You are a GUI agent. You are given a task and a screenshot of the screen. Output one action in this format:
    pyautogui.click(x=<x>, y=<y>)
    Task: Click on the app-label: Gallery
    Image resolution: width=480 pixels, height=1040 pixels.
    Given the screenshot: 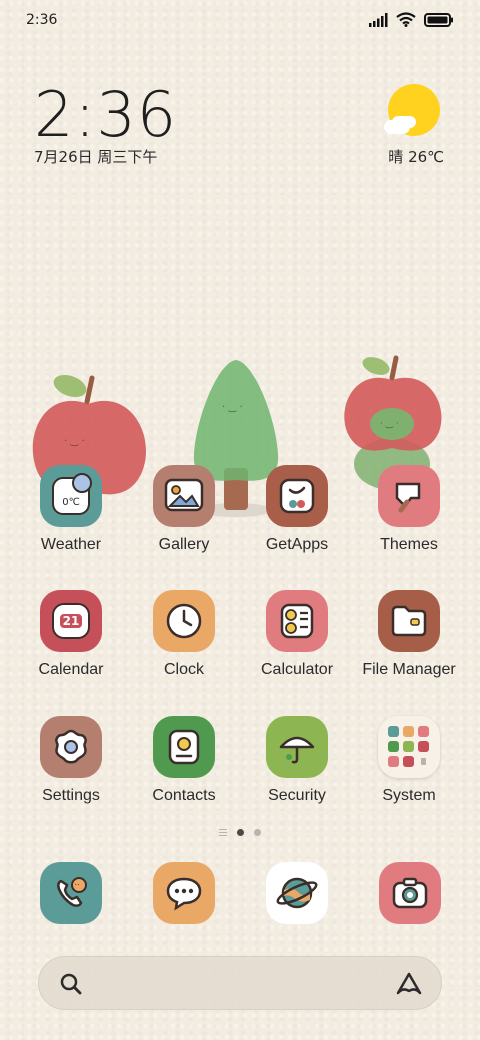 What is the action you would take?
    pyautogui.click(x=184, y=544)
    